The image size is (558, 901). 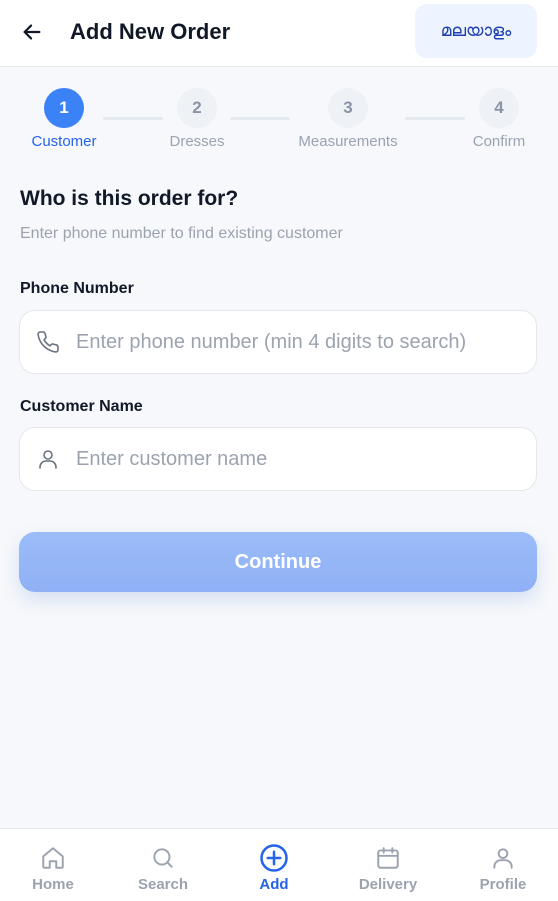 I want to click on step-3-label: Measurements, so click(x=348, y=141).